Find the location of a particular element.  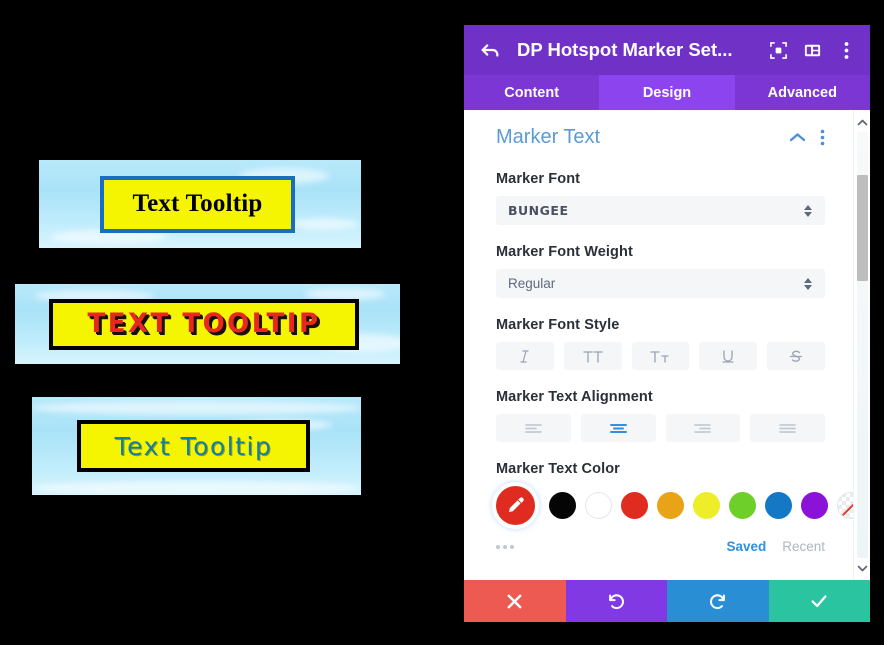

field-label: Marker Font is located at coordinates (538, 179).